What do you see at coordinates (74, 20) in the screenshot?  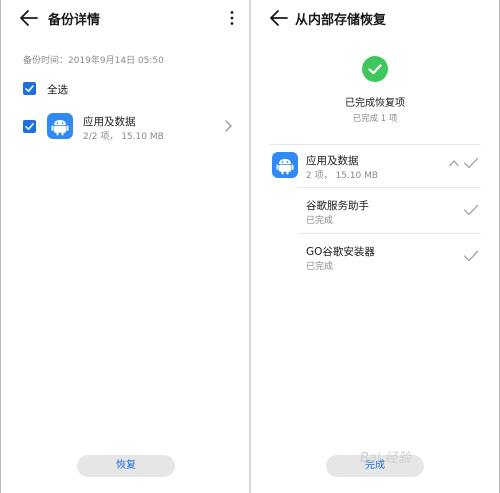 I see `page-title: 备份详情` at bounding box center [74, 20].